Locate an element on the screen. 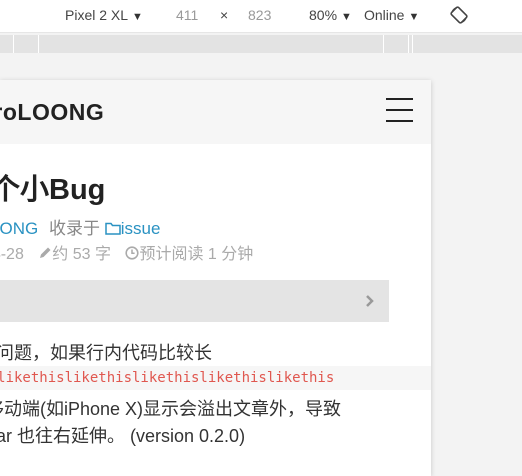 The height and width of the screenshot is (476, 522). width-input: 411 is located at coordinates (187, 15).